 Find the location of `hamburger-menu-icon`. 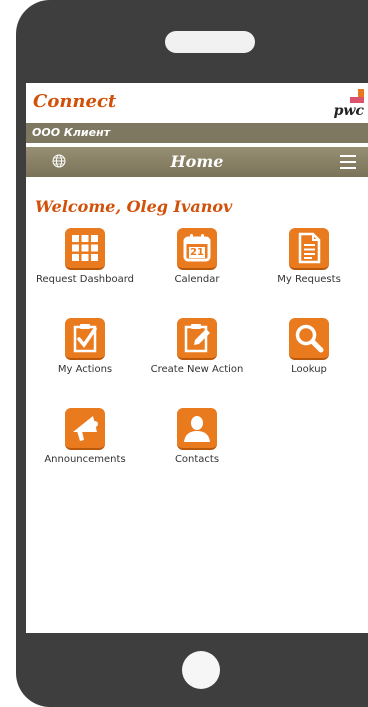

hamburger-menu-icon is located at coordinates (348, 162).